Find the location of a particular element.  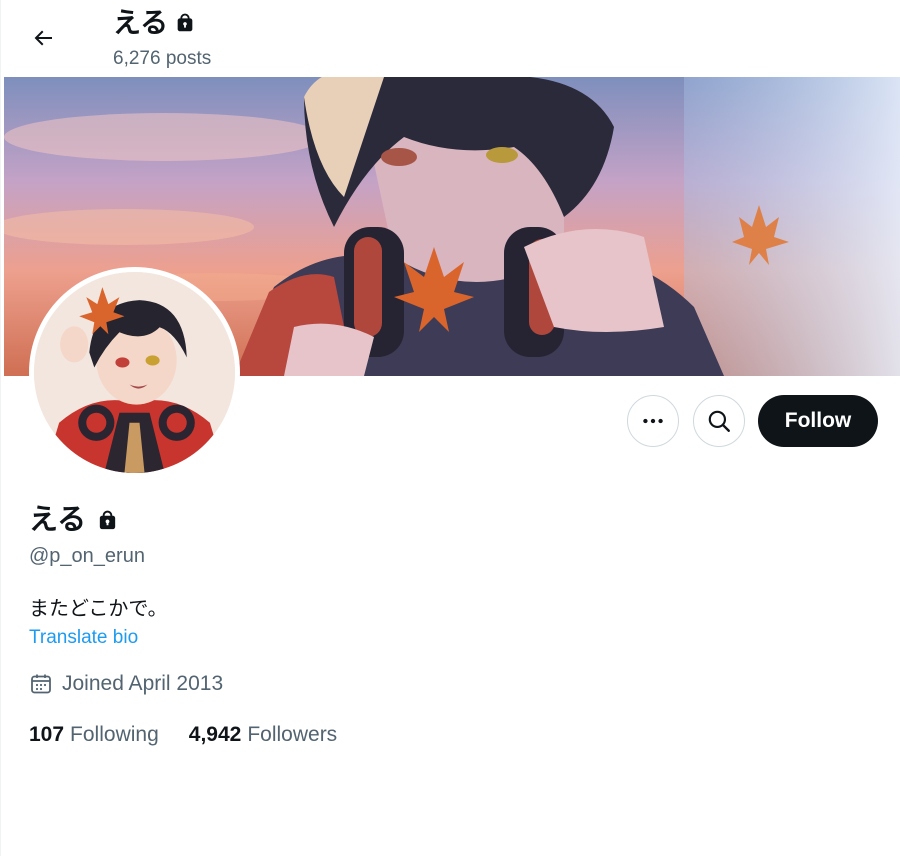

follow-stats: 107 Following 4,942 Followers is located at coordinates (183, 735).